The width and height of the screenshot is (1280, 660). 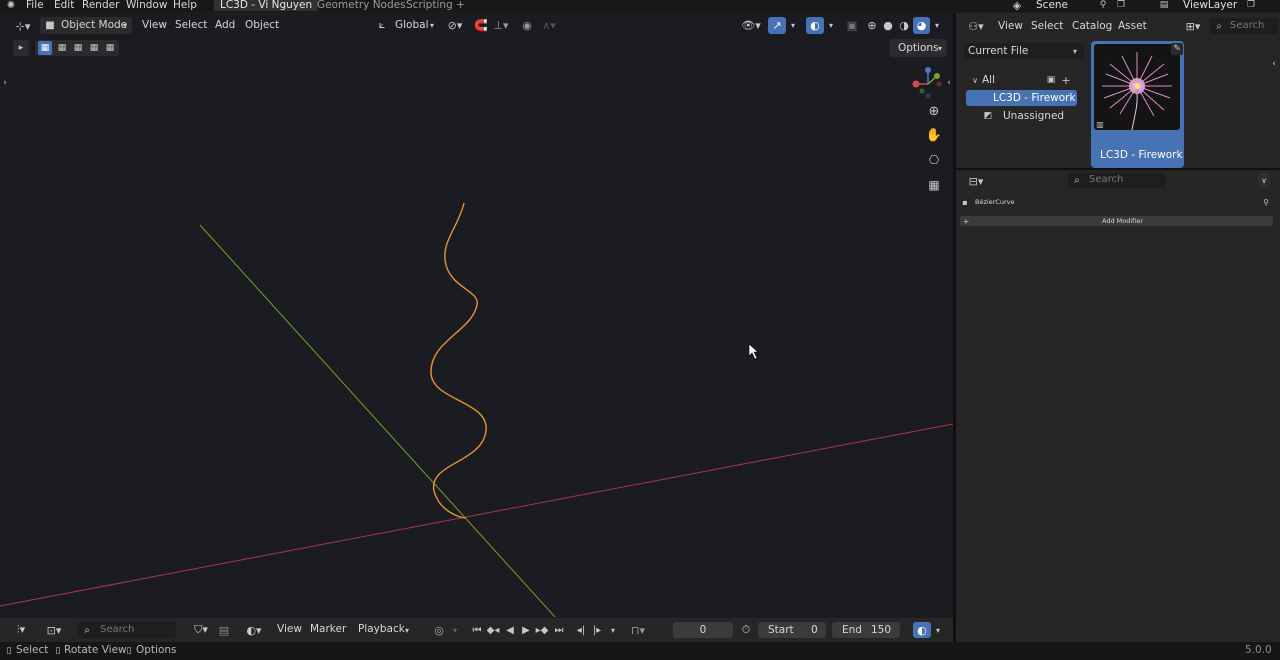 I want to click on new-view-layer-icon: ❐, so click(x=1251, y=5).